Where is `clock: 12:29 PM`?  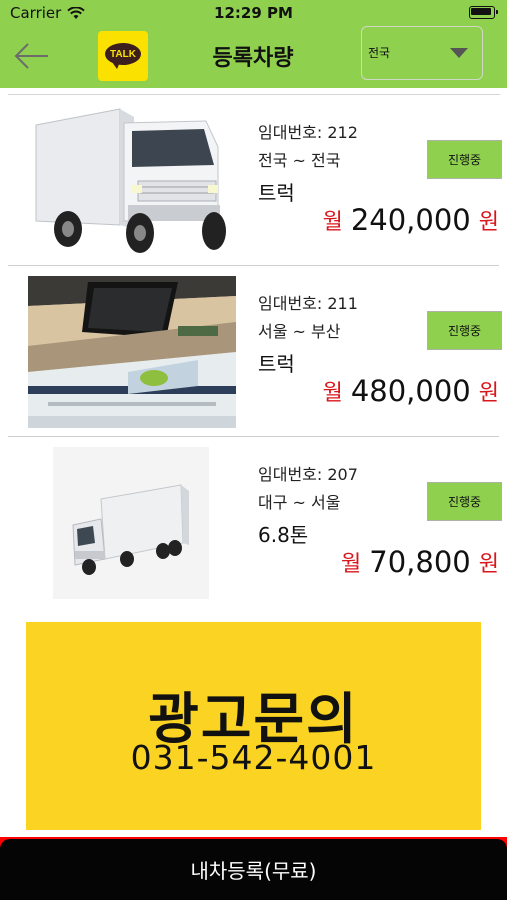
clock: 12:29 PM is located at coordinates (253, 13).